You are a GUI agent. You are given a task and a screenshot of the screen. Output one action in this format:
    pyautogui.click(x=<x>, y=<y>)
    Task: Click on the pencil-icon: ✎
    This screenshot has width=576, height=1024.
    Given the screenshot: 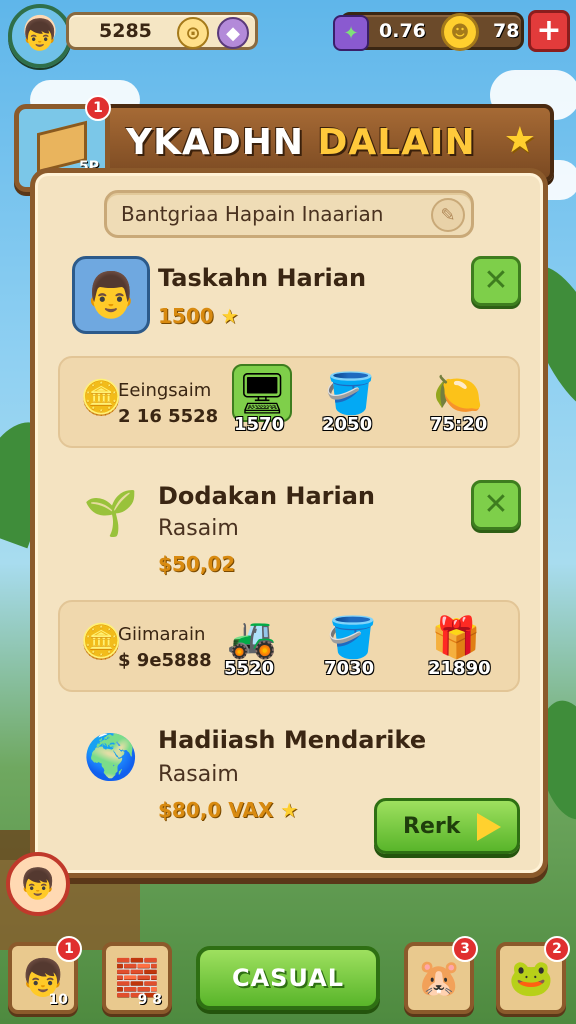 What is the action you would take?
    pyautogui.click(x=448, y=215)
    